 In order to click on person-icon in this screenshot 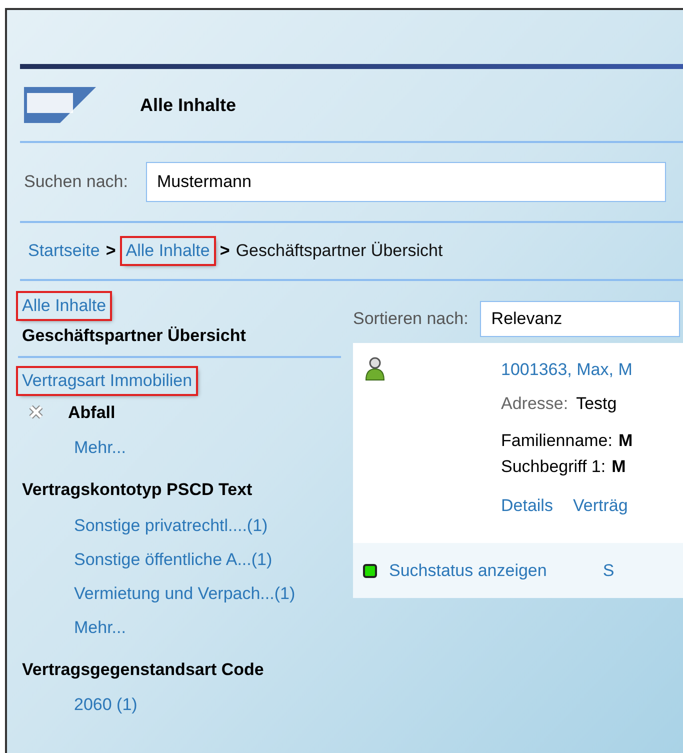, I will do `click(375, 369)`.